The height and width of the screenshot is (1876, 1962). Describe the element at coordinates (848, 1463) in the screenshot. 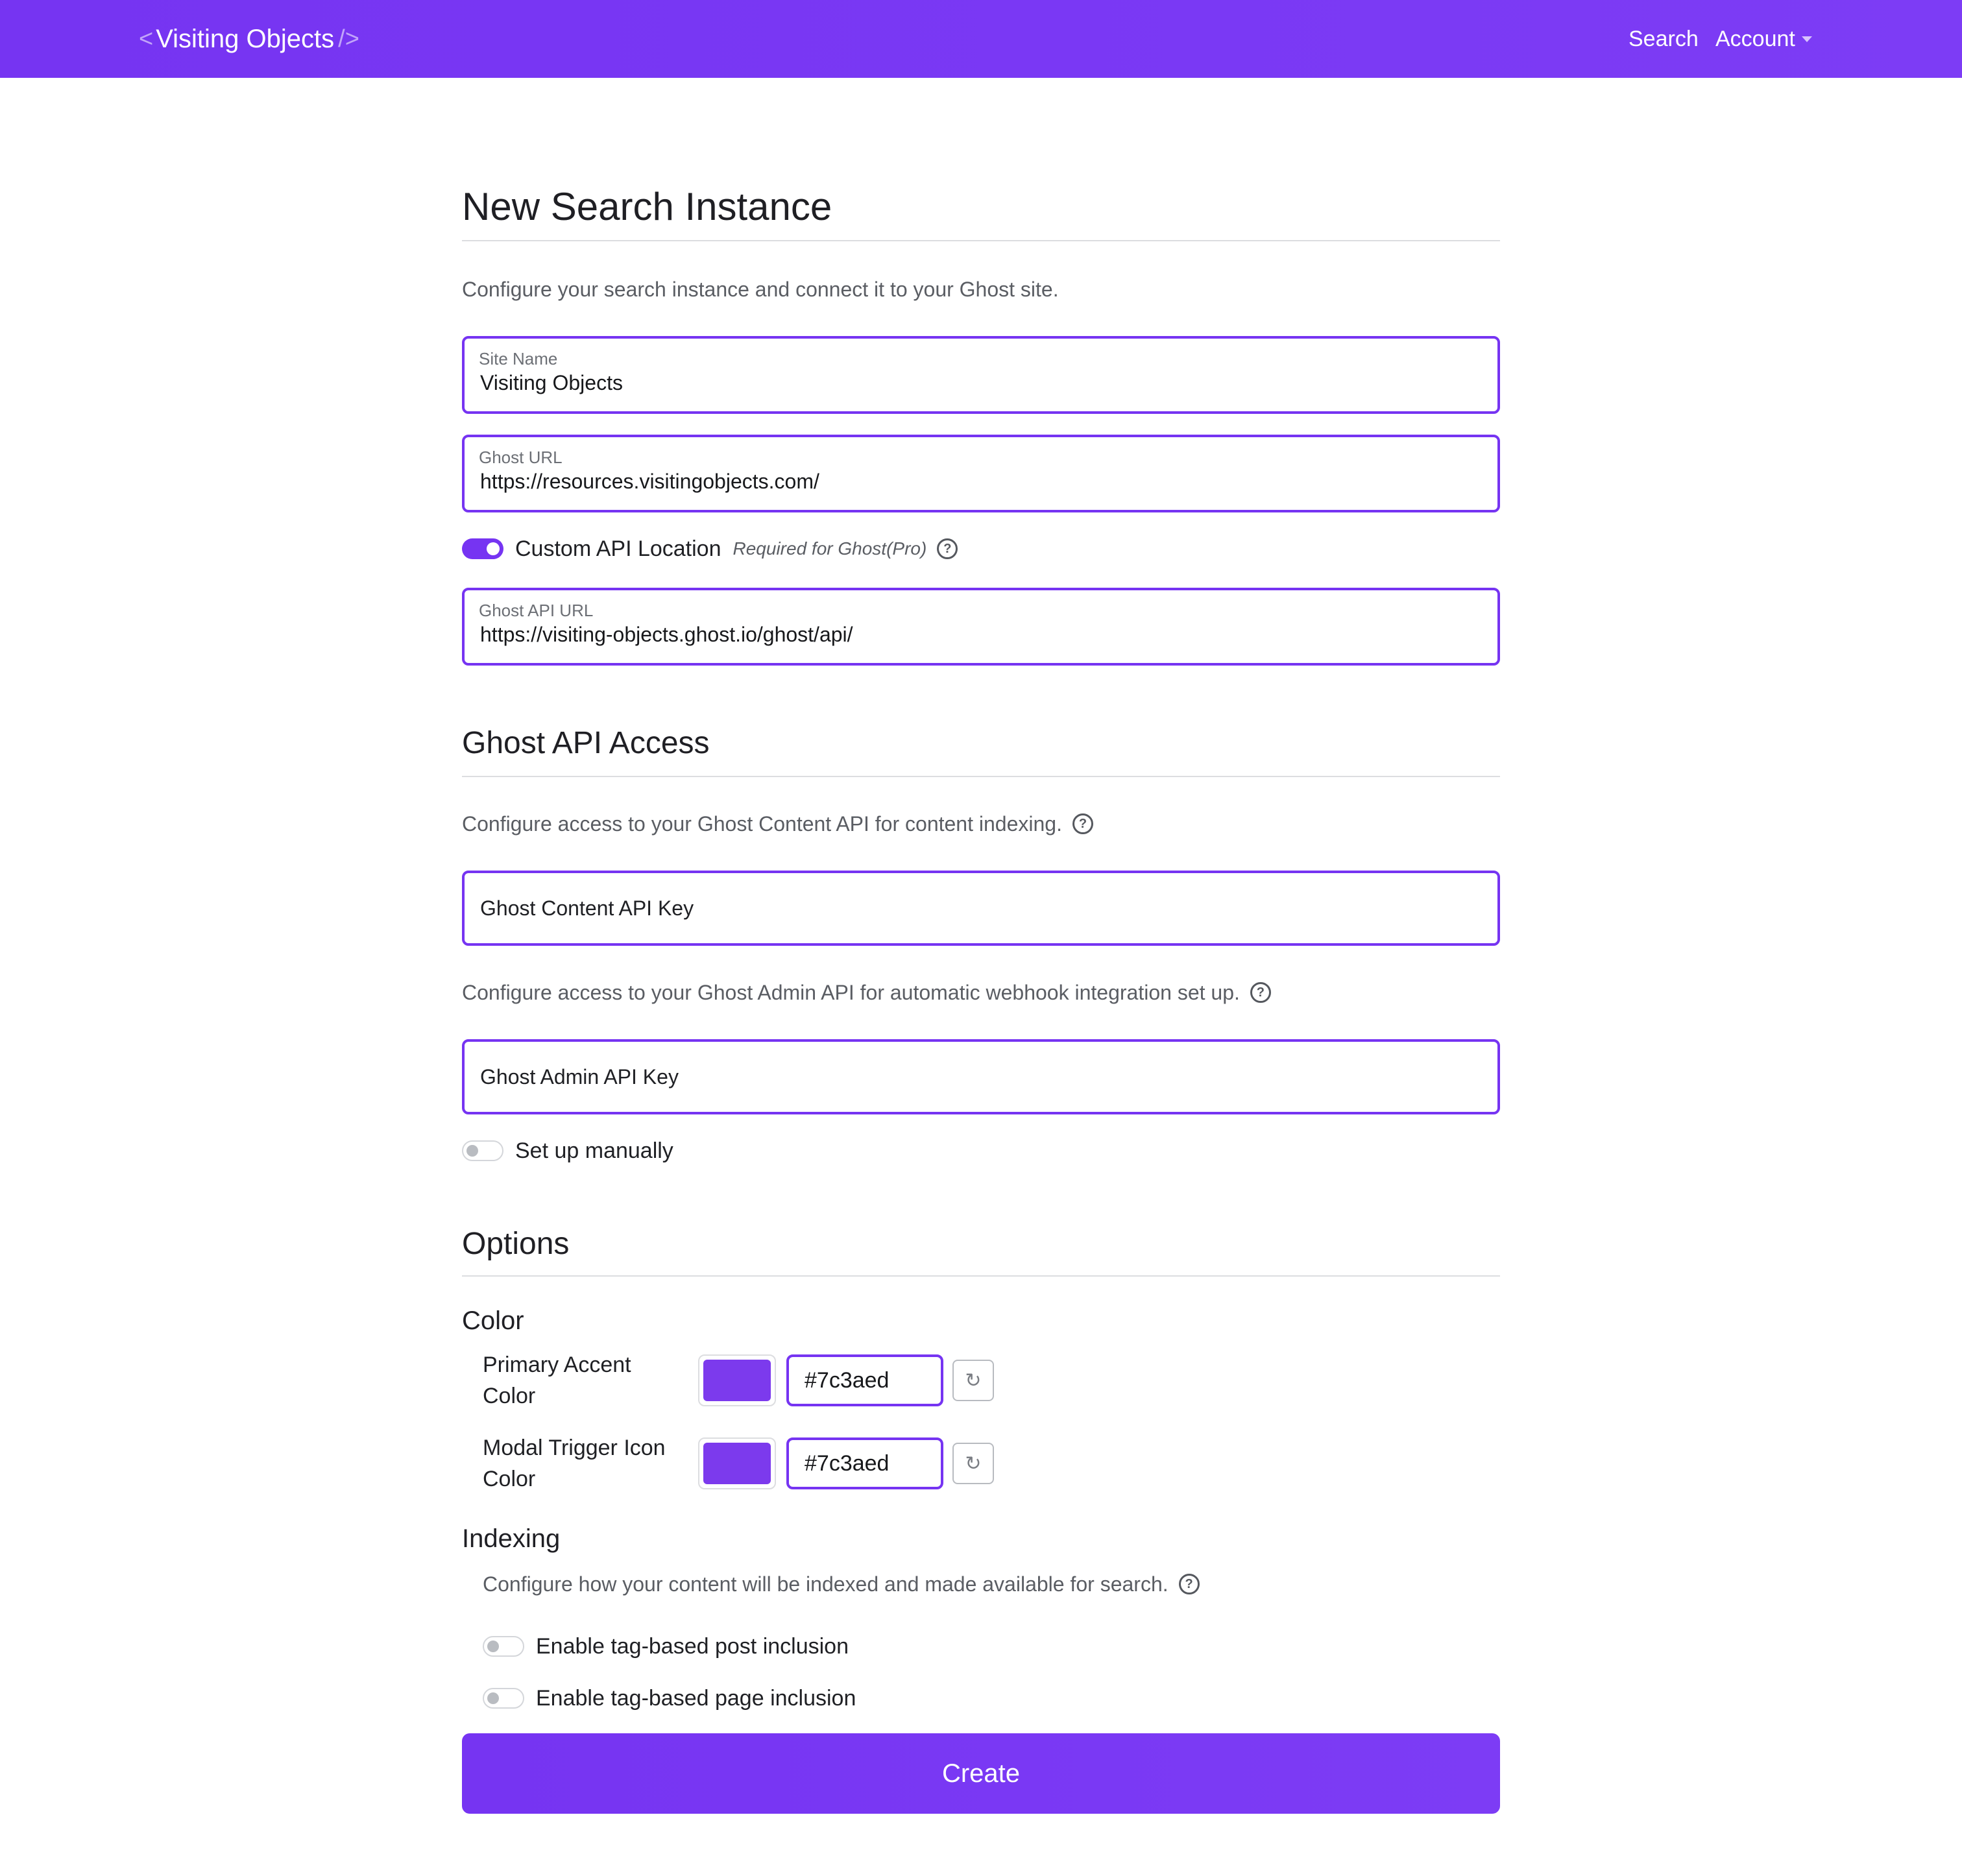

I see `modal-color-hex-value: #7c3aed` at that location.